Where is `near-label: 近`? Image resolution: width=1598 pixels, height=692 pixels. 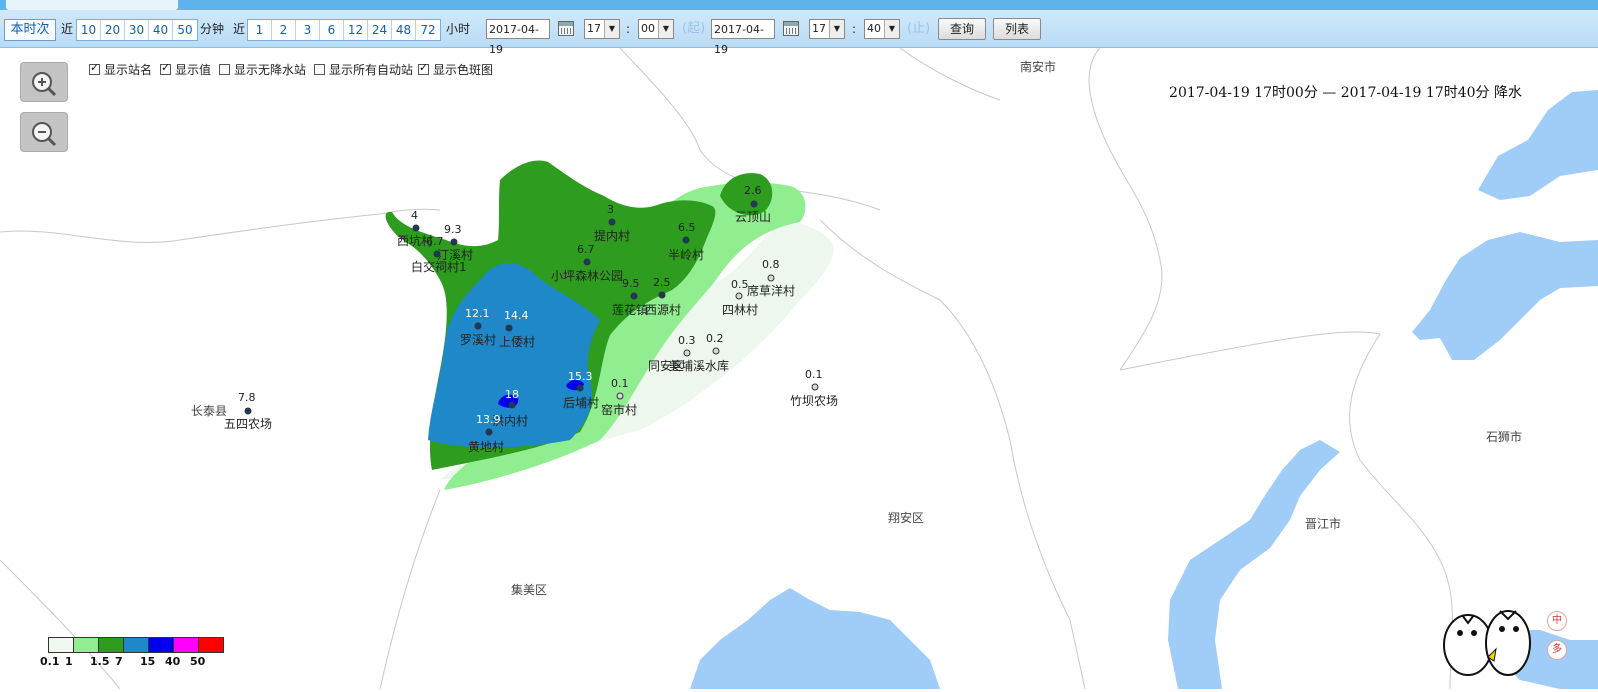 near-label: 近 is located at coordinates (67, 29).